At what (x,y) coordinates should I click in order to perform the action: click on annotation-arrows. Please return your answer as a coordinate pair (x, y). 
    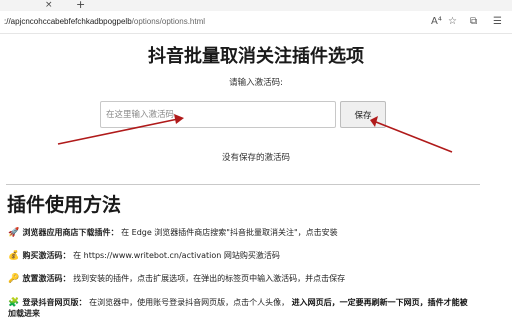
    Looking at the image, I should click on (255, 133).